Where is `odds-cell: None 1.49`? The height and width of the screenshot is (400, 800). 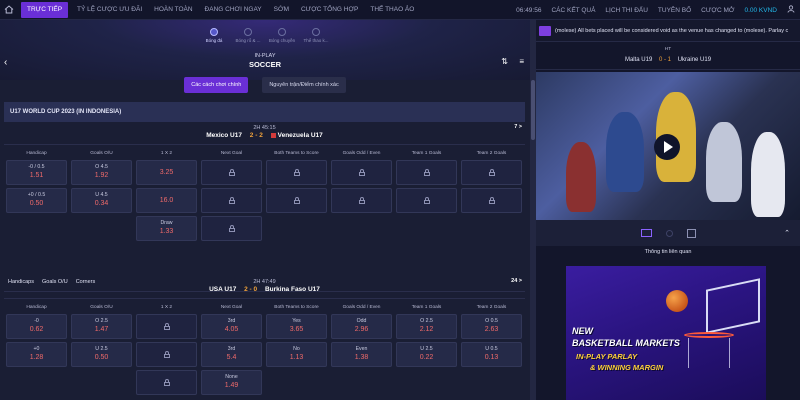 odds-cell: None 1.49 is located at coordinates (231, 382).